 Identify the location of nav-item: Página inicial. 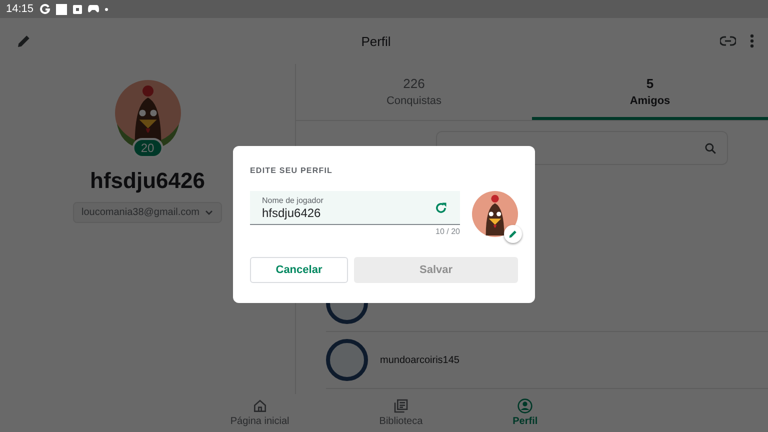
(260, 413).